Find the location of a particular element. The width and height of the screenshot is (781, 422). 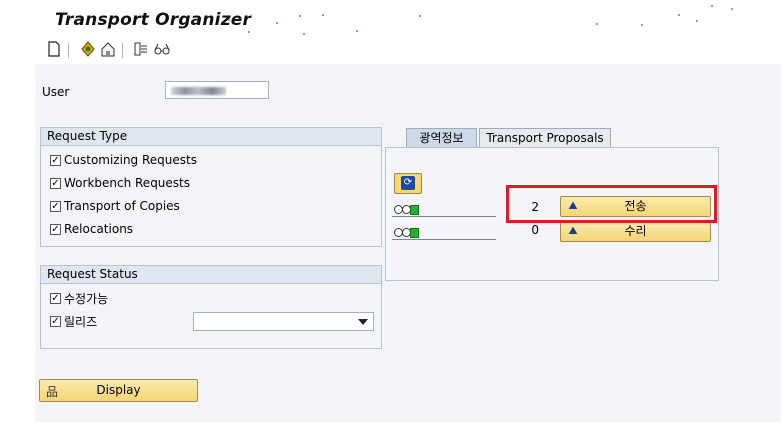

release-dropdown is located at coordinates (283, 321).